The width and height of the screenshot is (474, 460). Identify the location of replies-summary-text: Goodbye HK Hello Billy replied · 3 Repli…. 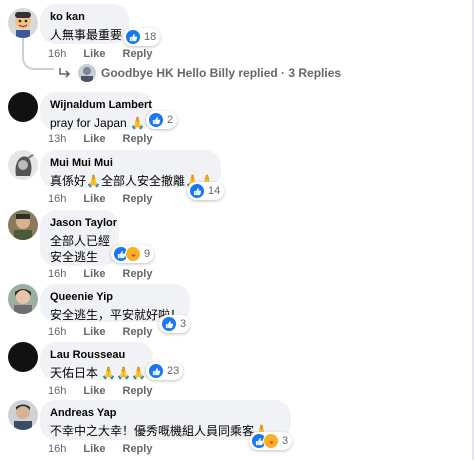
(221, 73).